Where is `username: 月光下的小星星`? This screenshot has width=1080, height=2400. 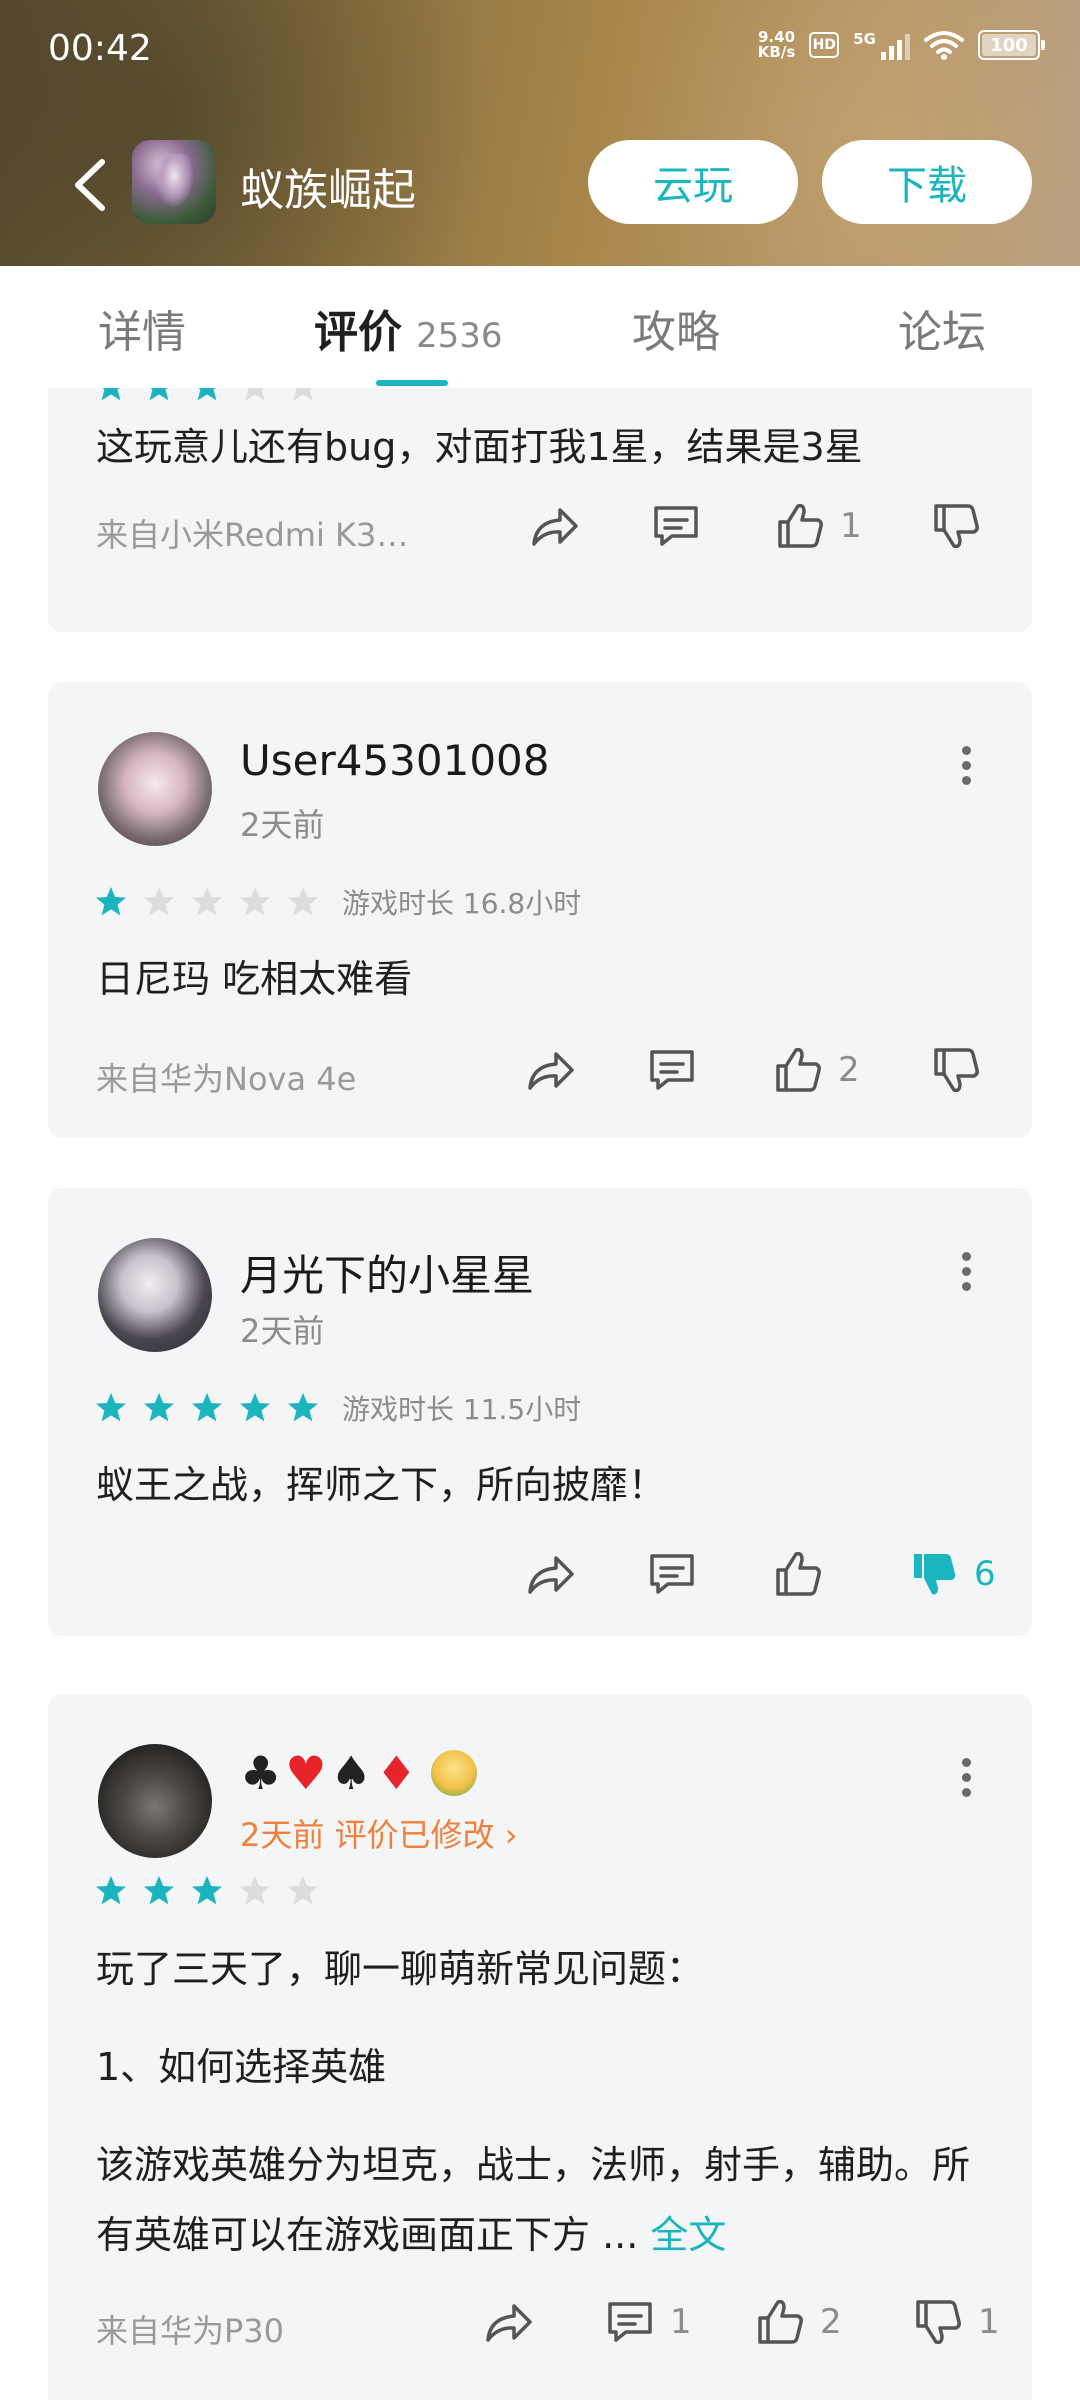 username: 月光下的小星星 is located at coordinates (387, 1272).